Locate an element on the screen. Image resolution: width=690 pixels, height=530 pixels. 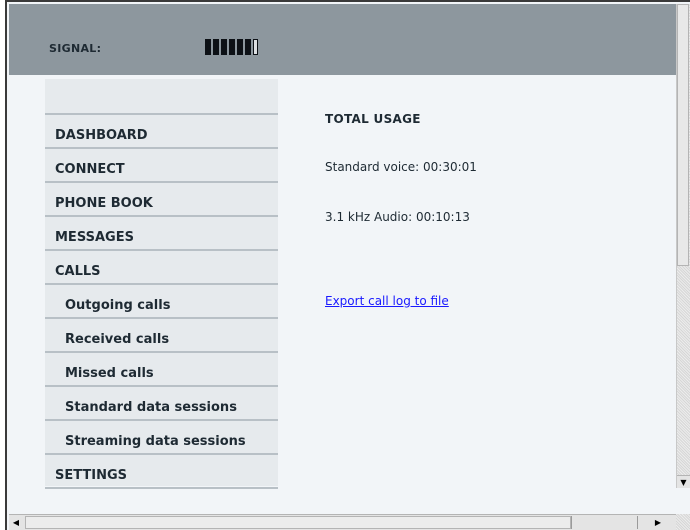
sidebar-item-missed-calls: Missed calls is located at coordinates (161, 370).